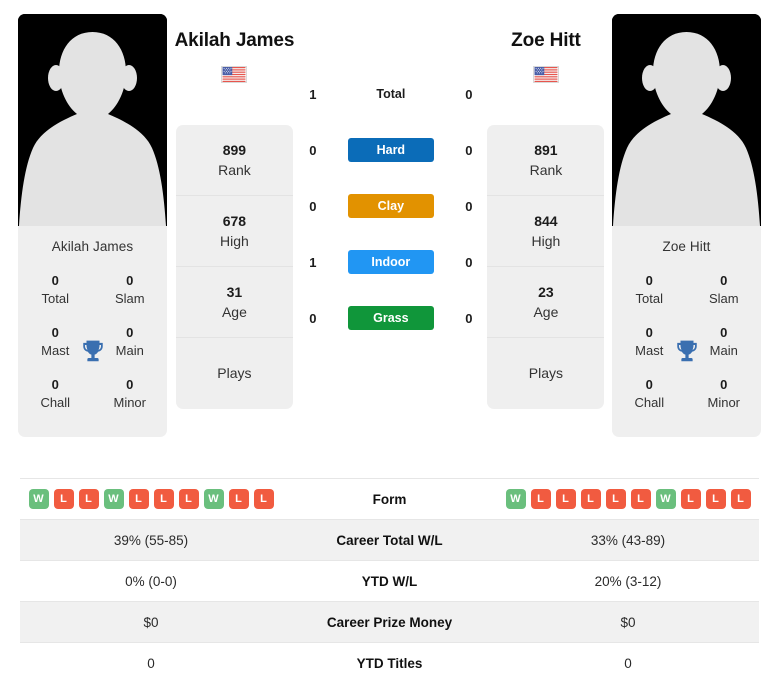 Image resolution: width=779 pixels, height=699 pixels. I want to click on player-name-right: Zoe Hitt, so click(546, 40).